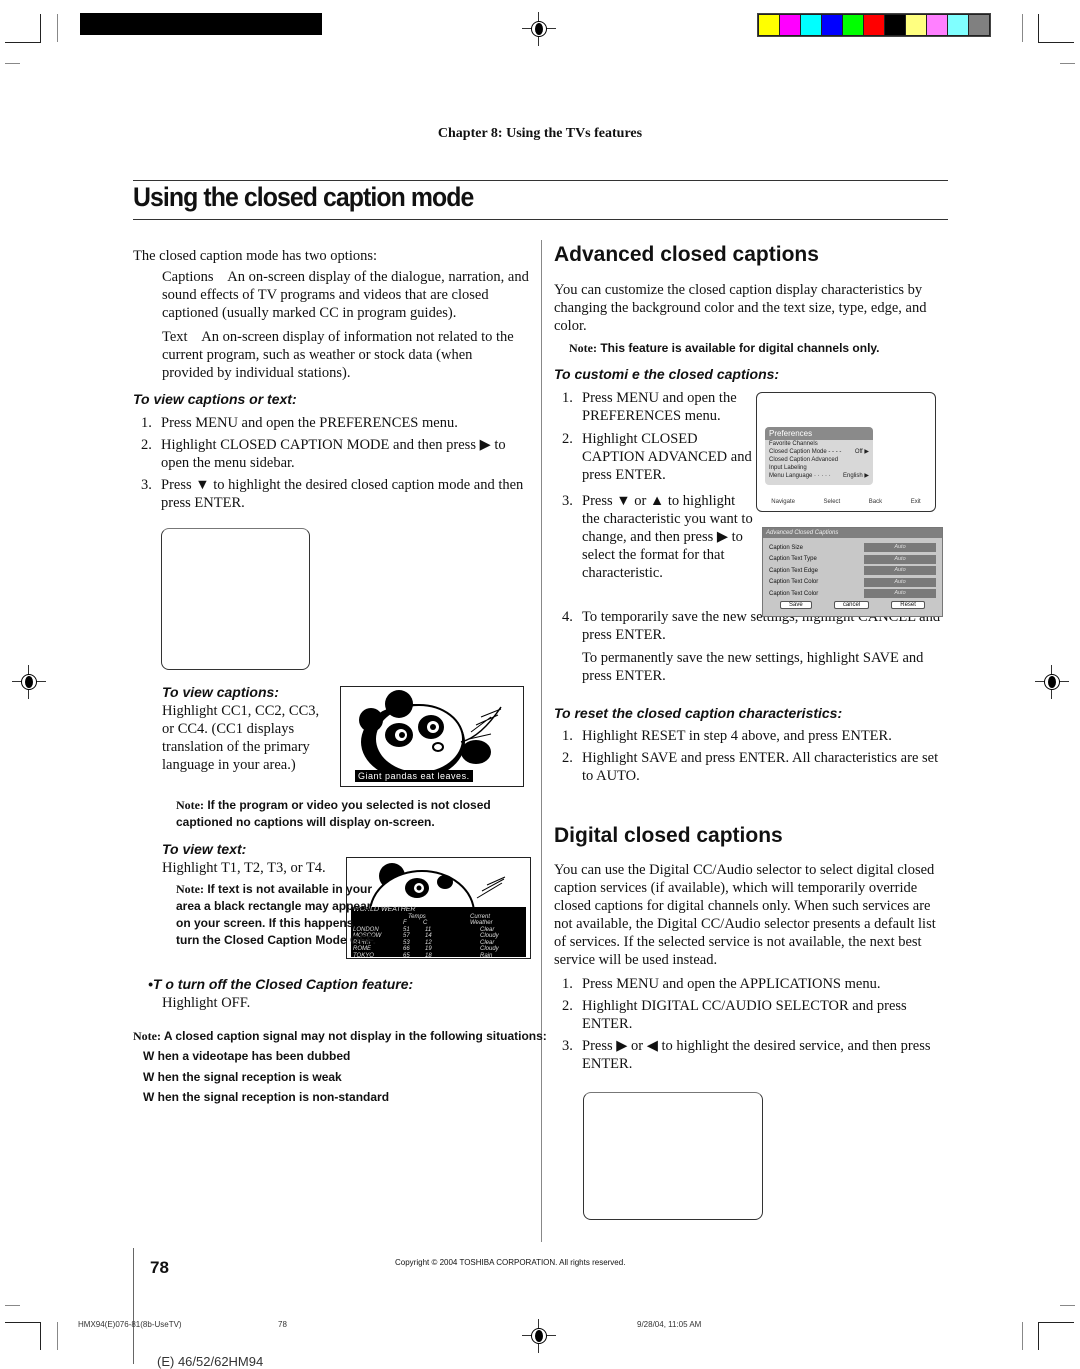 The width and height of the screenshot is (1080, 1369). Describe the element at coordinates (541, 741) in the screenshot. I see `column-divider` at that location.